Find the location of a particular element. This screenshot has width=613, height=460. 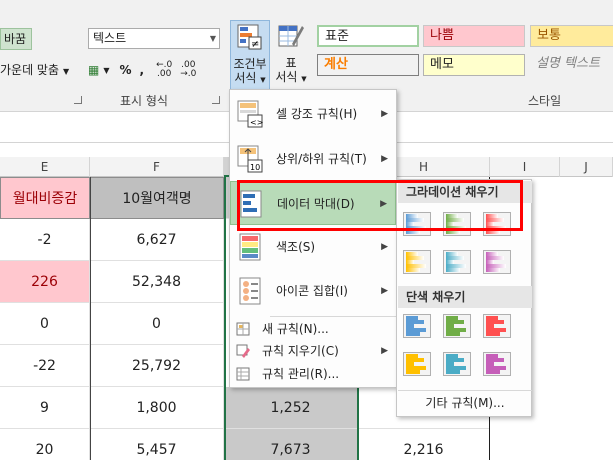

comma-style-icon: , is located at coordinates (142, 70).